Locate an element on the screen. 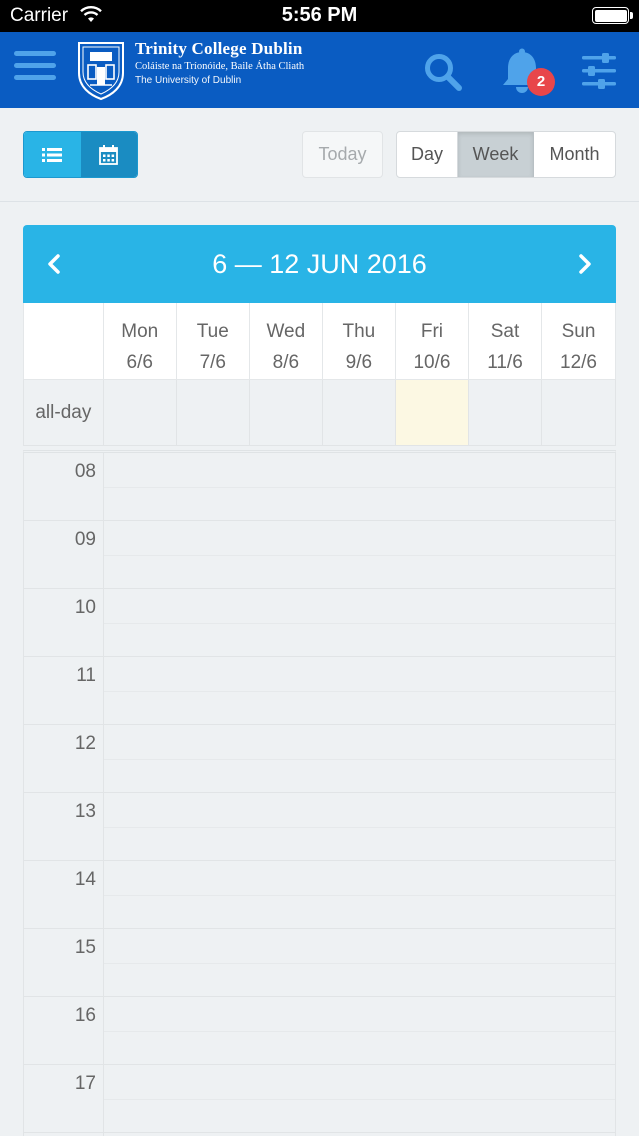 This screenshot has height=1136, width=639. calendar-header: 6 — 12 JUN 2016 is located at coordinates (319, 264).